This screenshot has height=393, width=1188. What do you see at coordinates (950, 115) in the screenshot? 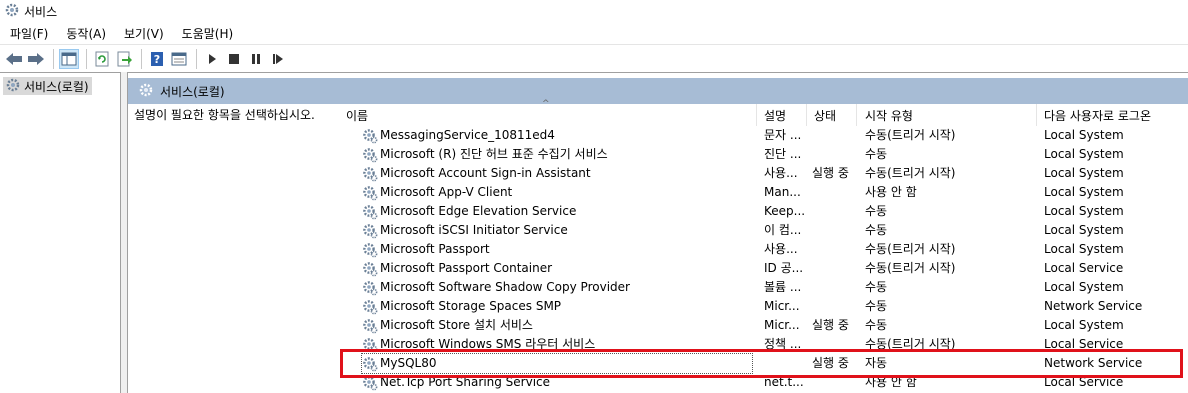
I see `column-header-startup-type: 시작 유형` at bounding box center [950, 115].